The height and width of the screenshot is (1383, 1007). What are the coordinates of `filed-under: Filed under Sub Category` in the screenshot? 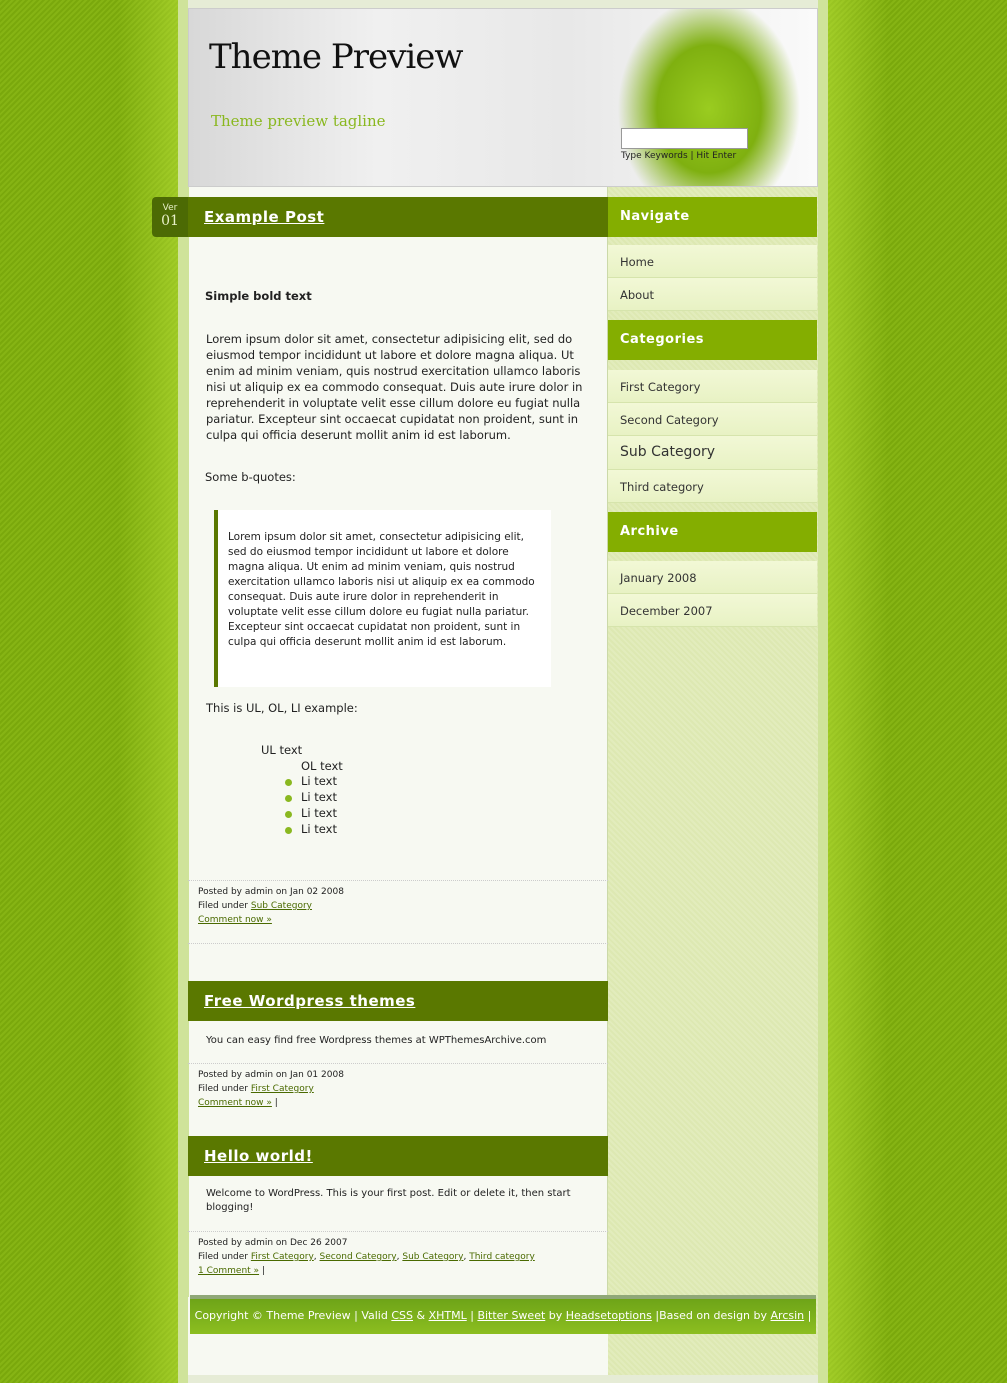 It's located at (398, 906).